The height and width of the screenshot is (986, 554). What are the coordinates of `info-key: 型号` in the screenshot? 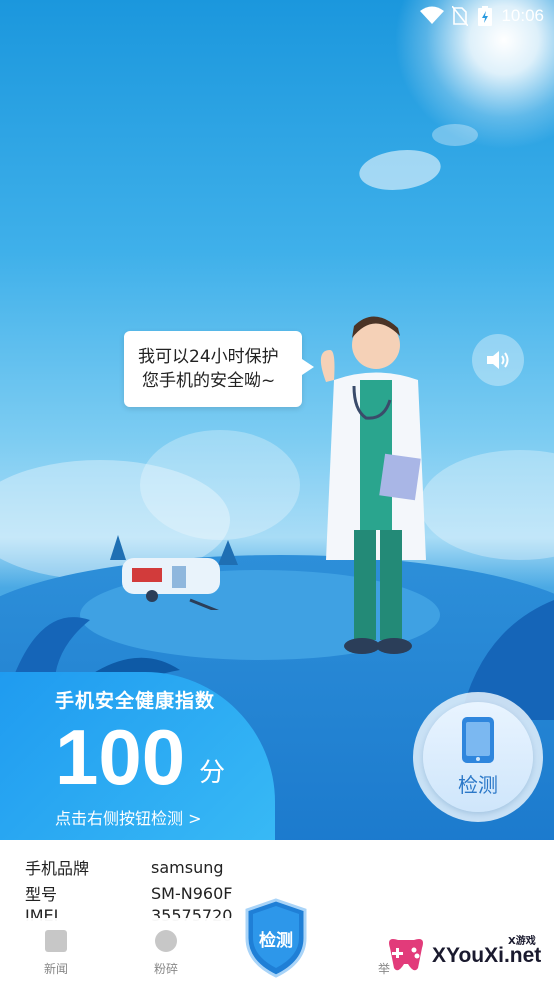 It's located at (41, 894).